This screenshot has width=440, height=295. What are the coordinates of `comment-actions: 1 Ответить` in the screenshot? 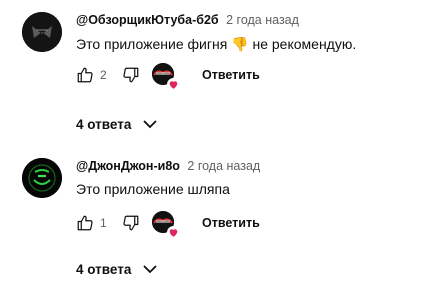 It's located at (226, 225).